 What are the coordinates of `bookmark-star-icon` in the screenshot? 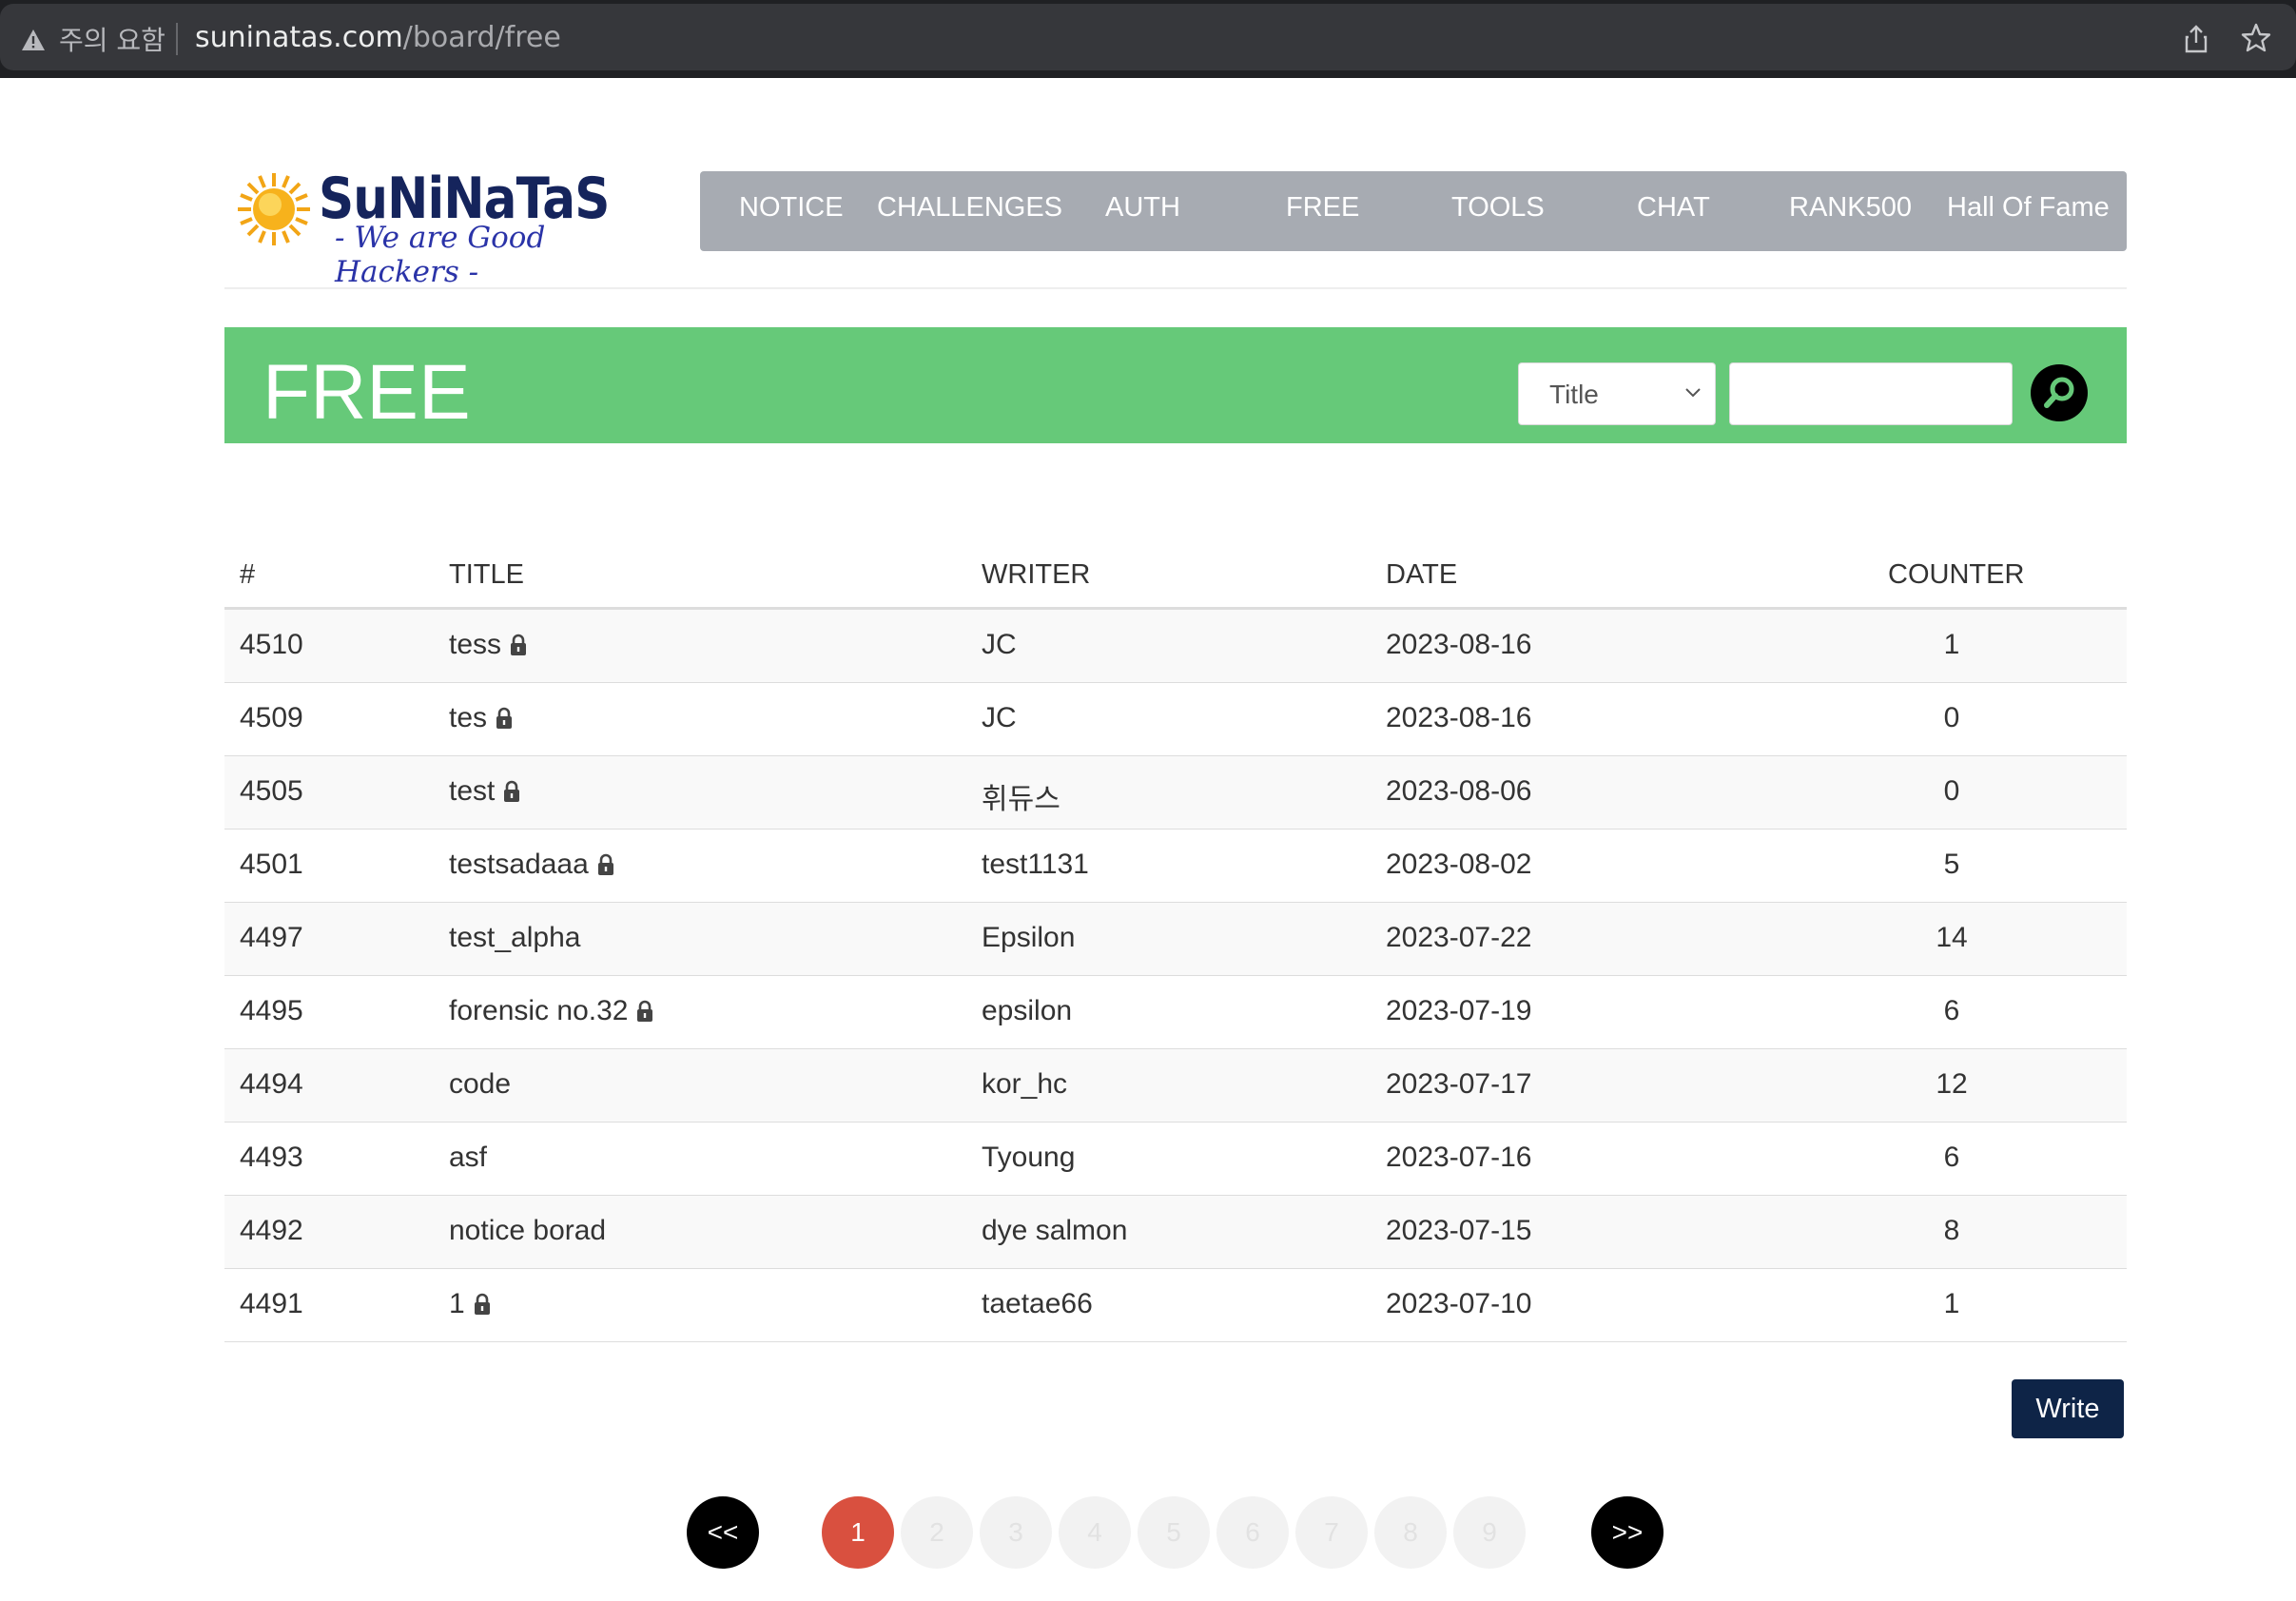 It's located at (2256, 40).